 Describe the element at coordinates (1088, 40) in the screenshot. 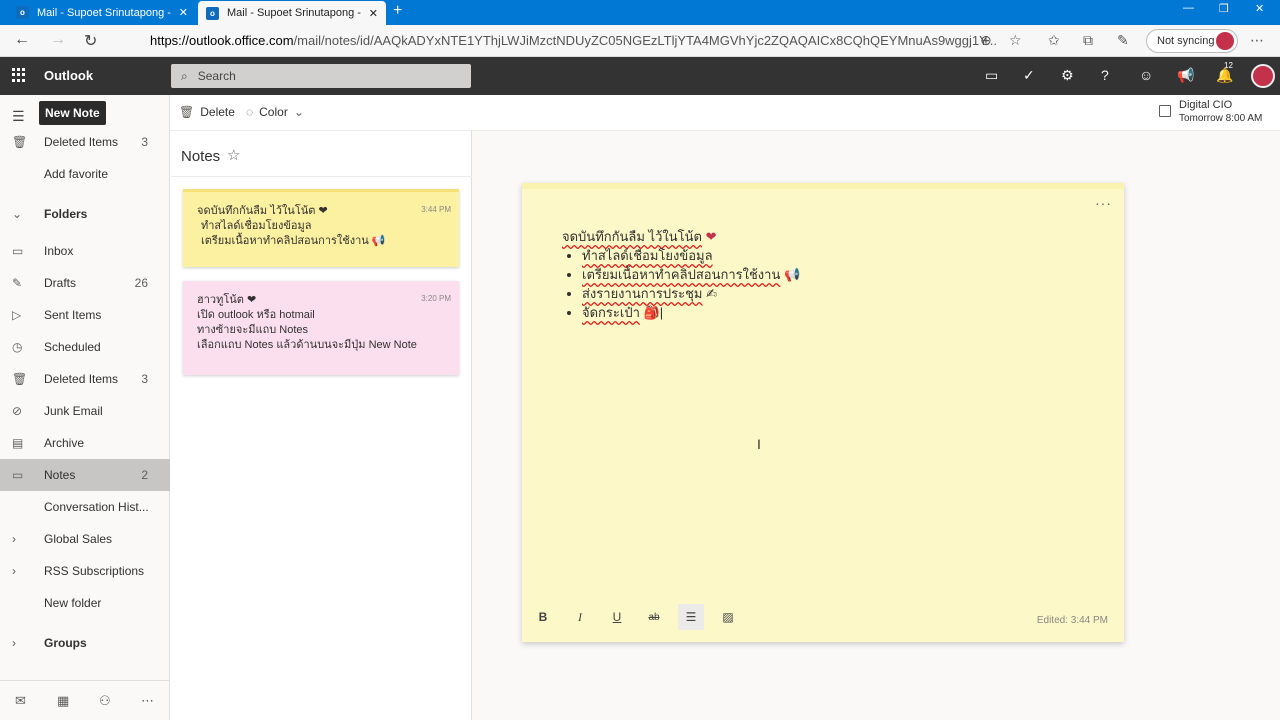

I see `collections-icon: ⧉` at that location.